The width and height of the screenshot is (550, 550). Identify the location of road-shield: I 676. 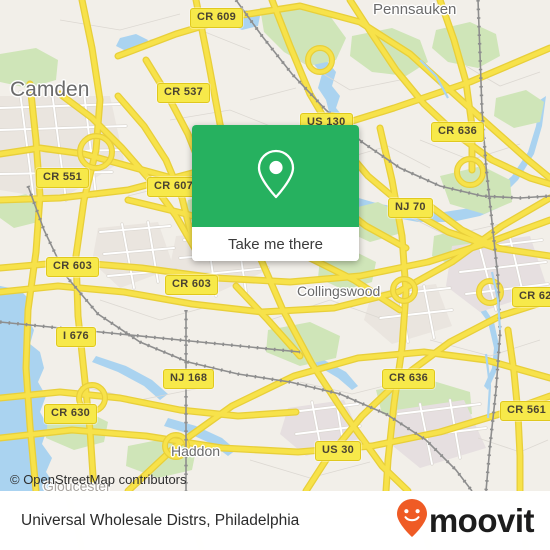
(76, 337).